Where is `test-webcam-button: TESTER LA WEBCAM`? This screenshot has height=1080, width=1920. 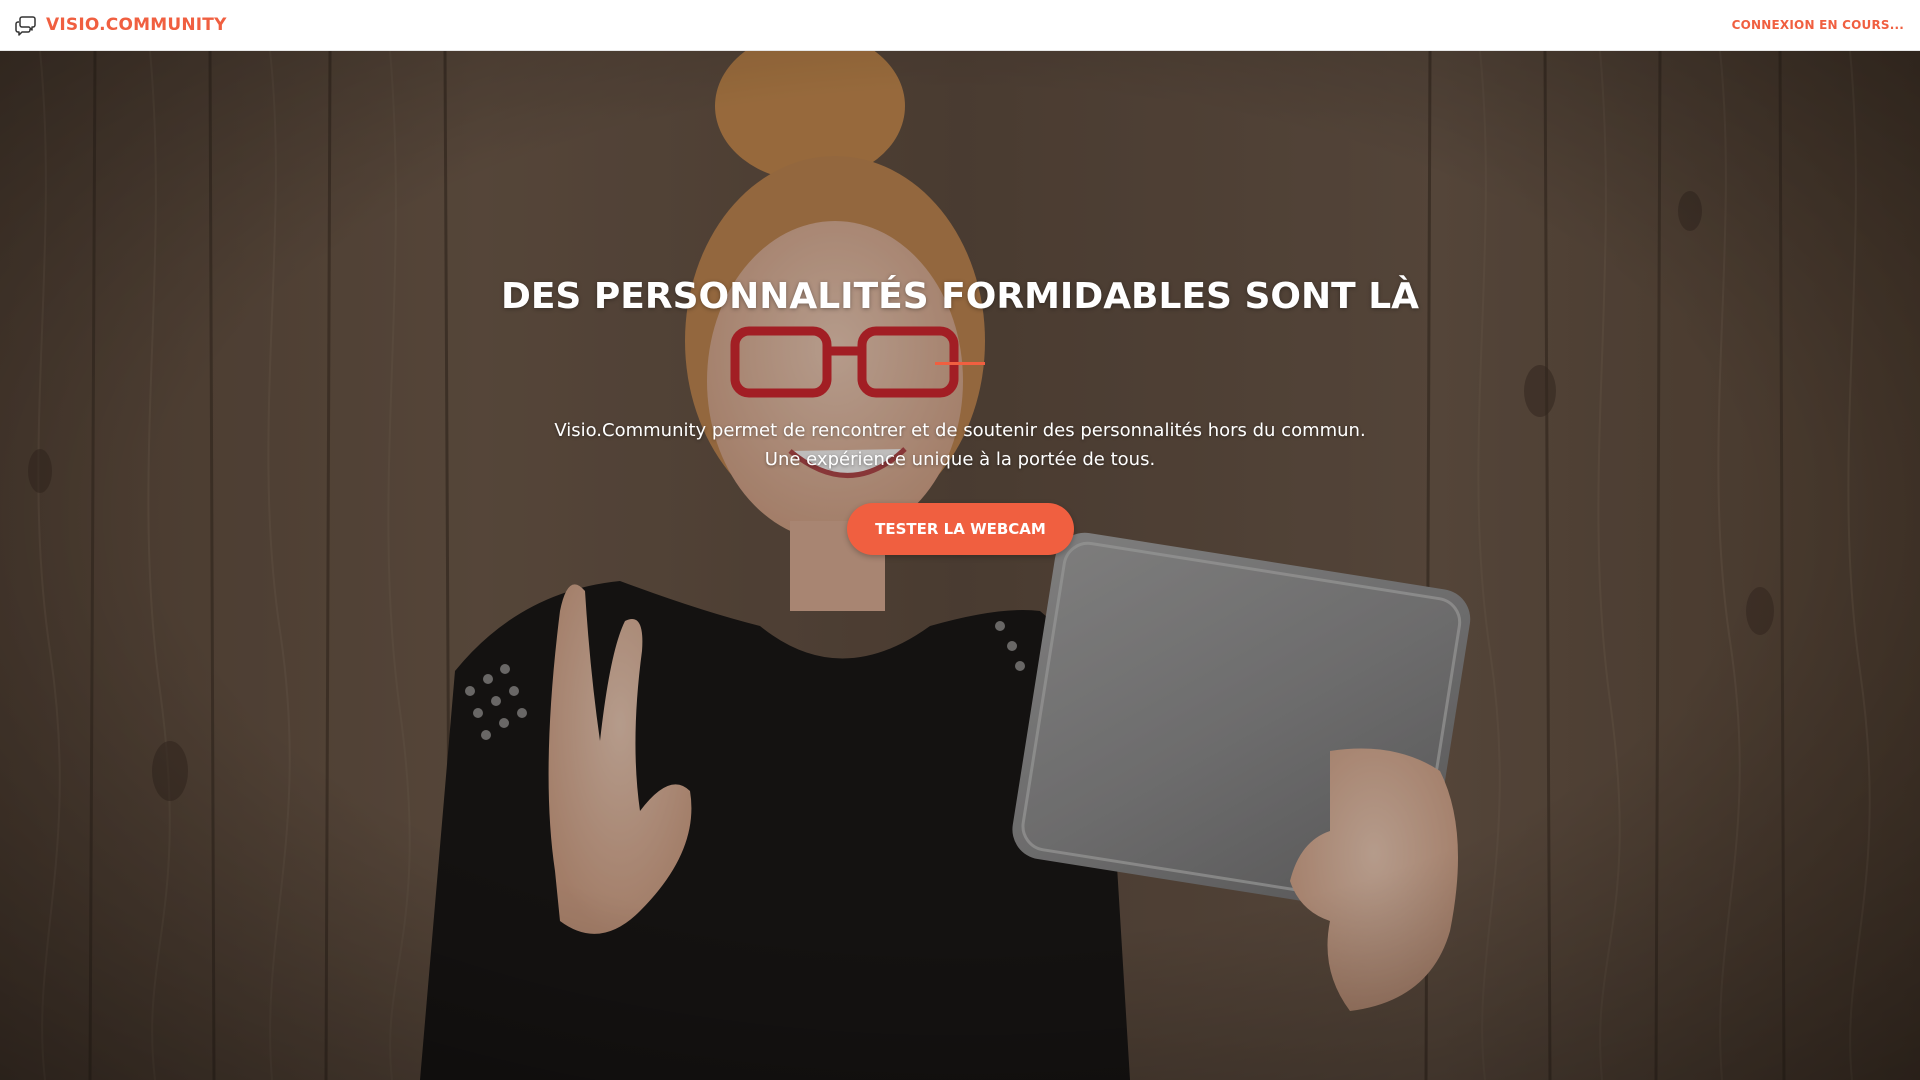 test-webcam-button: TESTER LA WEBCAM is located at coordinates (960, 529).